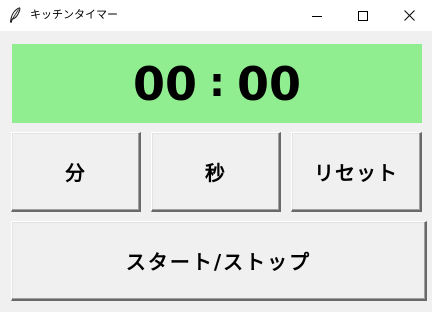 The width and height of the screenshot is (432, 312). I want to click on minimize-icon, so click(317, 16).